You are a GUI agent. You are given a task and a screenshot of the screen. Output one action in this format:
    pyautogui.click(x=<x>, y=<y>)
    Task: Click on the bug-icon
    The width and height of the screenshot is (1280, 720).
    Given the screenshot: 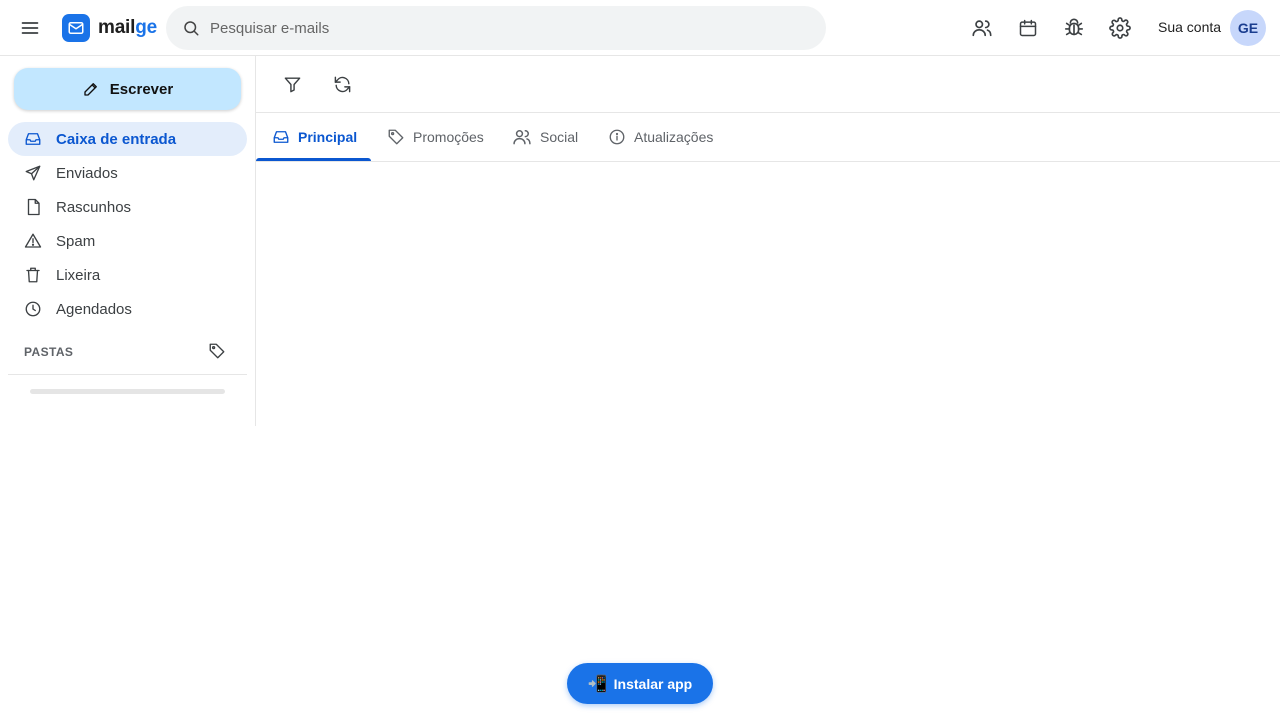 What is the action you would take?
    pyautogui.click(x=1074, y=27)
    